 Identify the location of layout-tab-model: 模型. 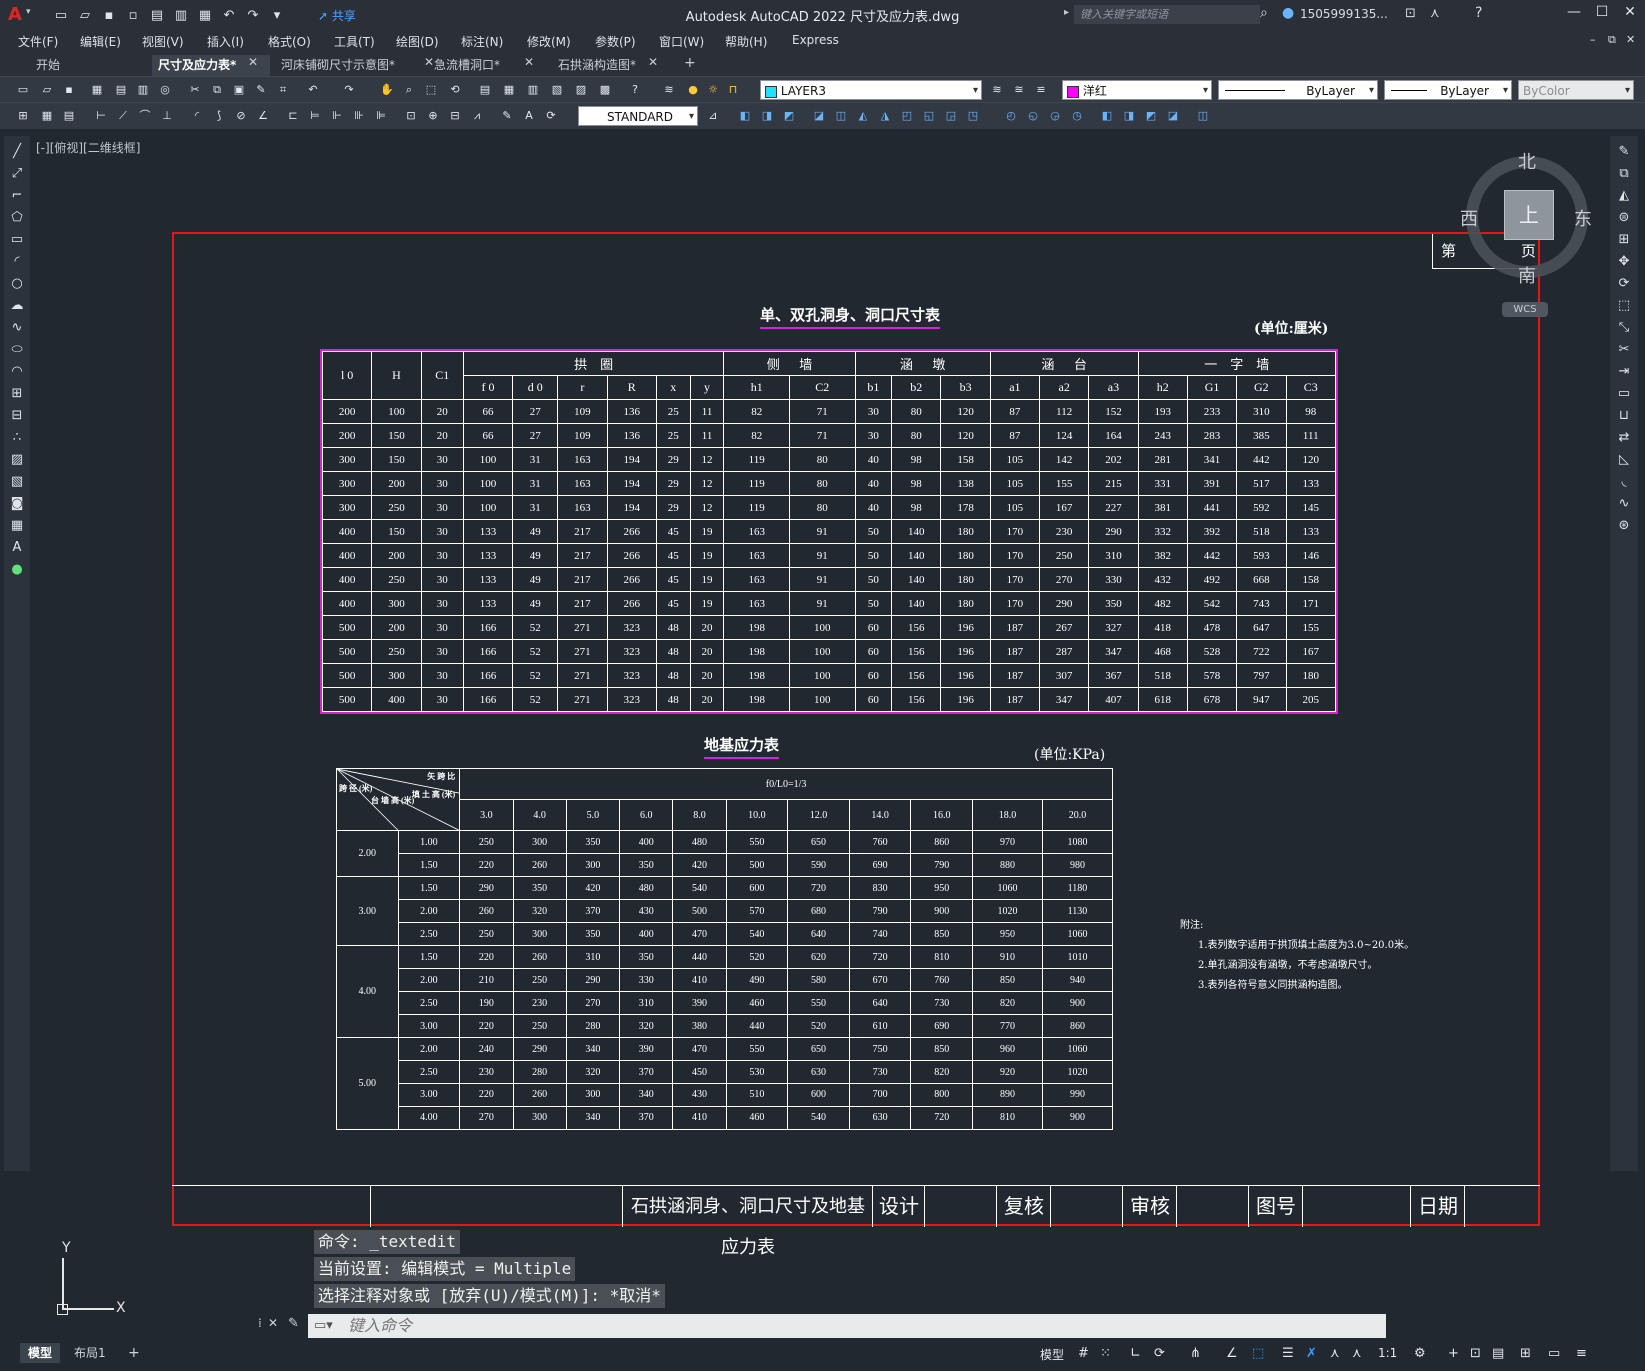
(40, 1353).